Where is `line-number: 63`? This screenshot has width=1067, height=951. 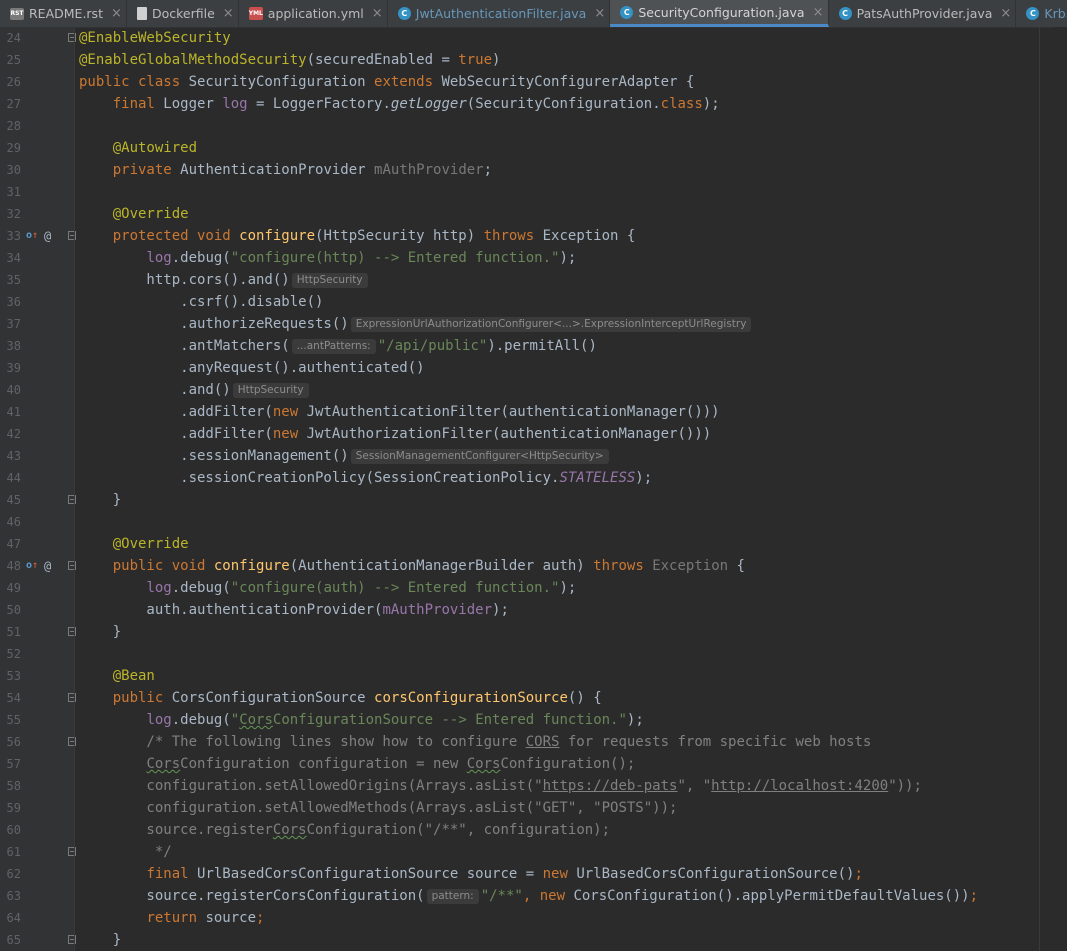 line-number: 63 is located at coordinates (13, 896).